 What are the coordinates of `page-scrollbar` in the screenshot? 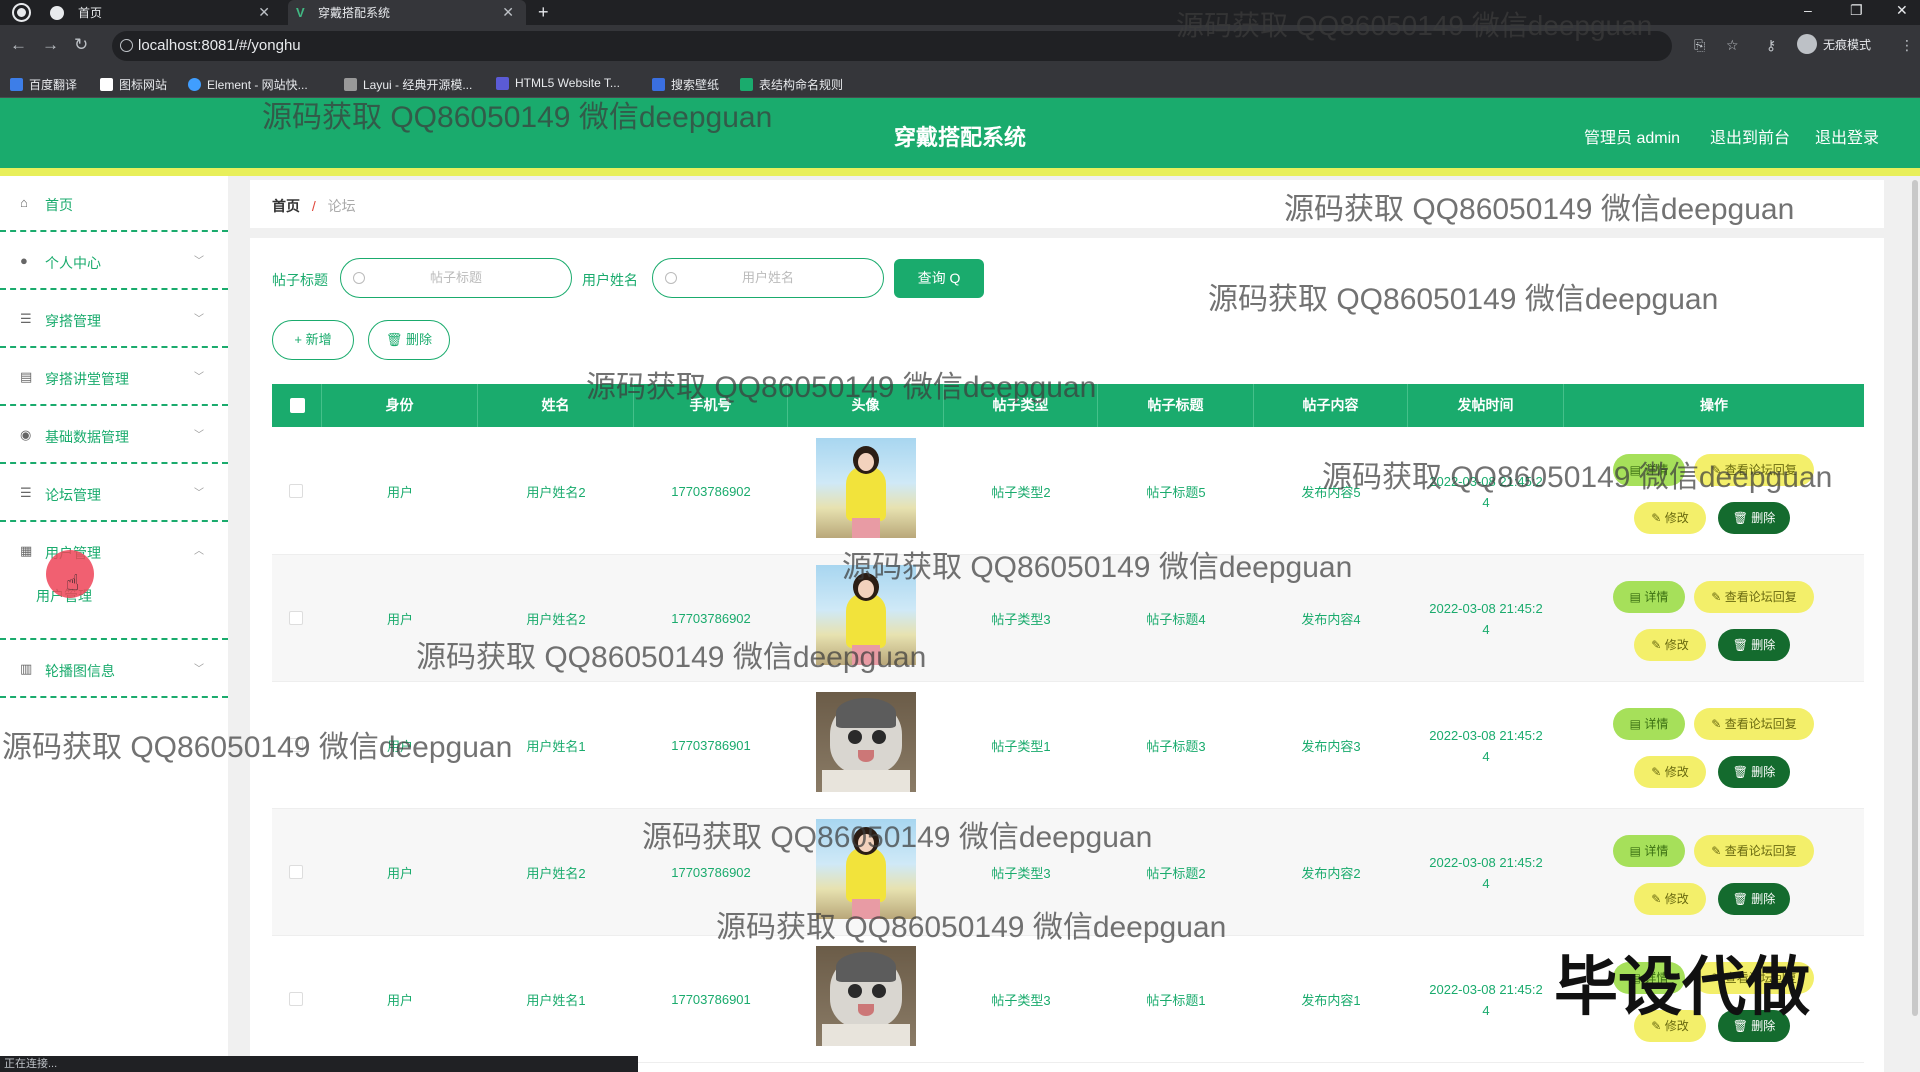 It's located at (1915, 624).